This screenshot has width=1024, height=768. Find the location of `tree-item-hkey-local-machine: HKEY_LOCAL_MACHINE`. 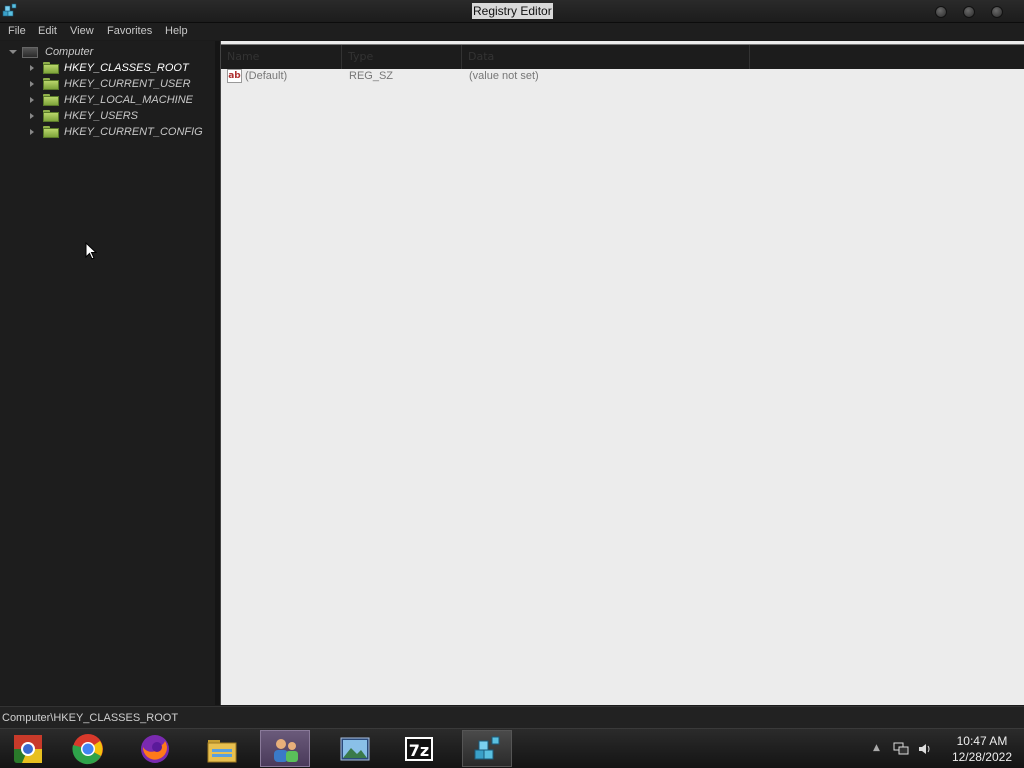

tree-item-hkey-local-machine: HKEY_LOCAL_MACHINE is located at coordinates (107, 100).